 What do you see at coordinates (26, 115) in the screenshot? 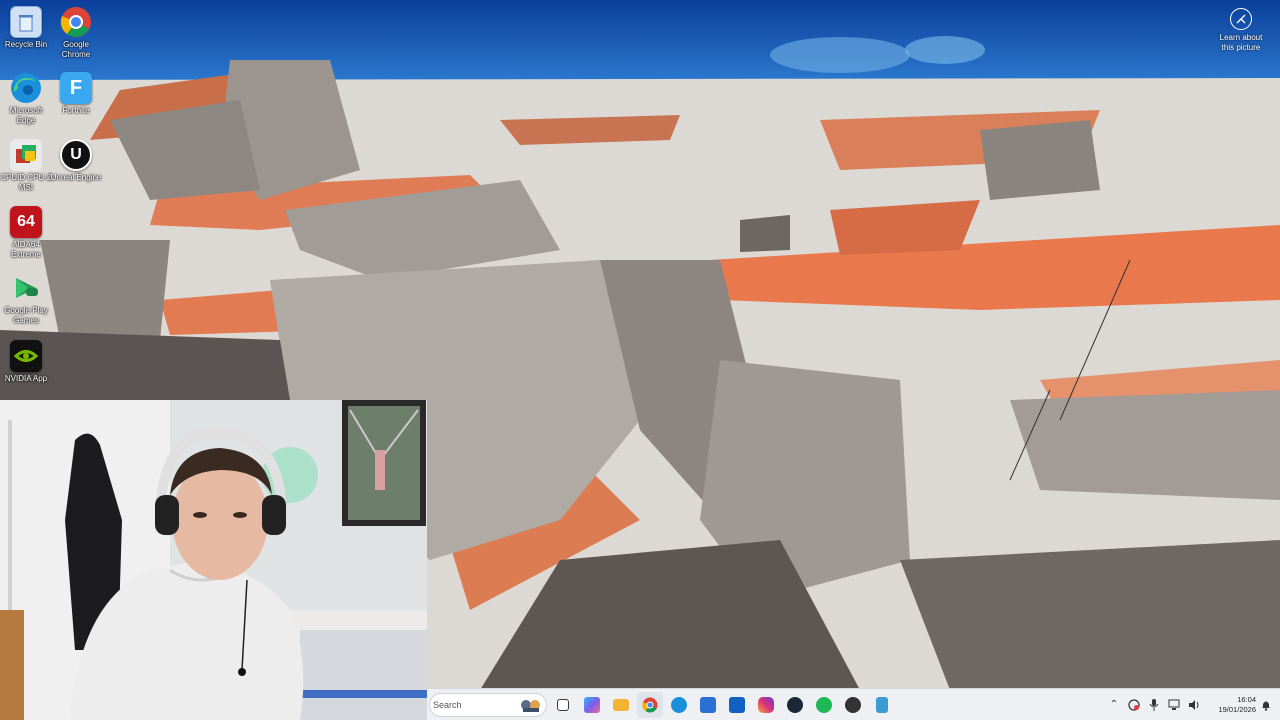
I see `desktop-icon-label: Microsoft Edge` at bounding box center [26, 115].